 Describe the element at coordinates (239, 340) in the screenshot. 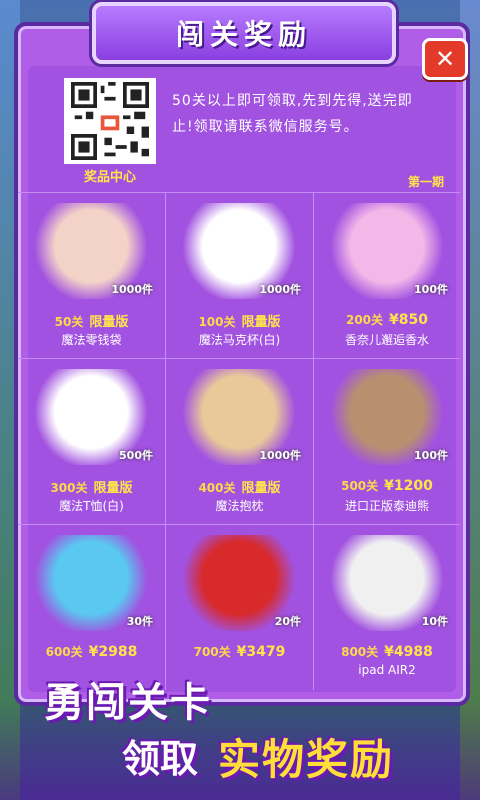

I see `prize-name: 魔法马克杯(白)` at that location.